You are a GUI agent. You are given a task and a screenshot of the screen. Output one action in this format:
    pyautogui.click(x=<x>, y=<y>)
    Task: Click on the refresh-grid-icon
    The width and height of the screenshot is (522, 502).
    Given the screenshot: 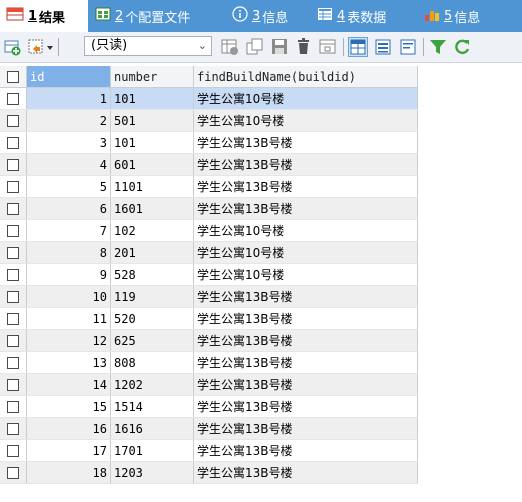 What is the action you would take?
    pyautogui.click(x=328, y=47)
    